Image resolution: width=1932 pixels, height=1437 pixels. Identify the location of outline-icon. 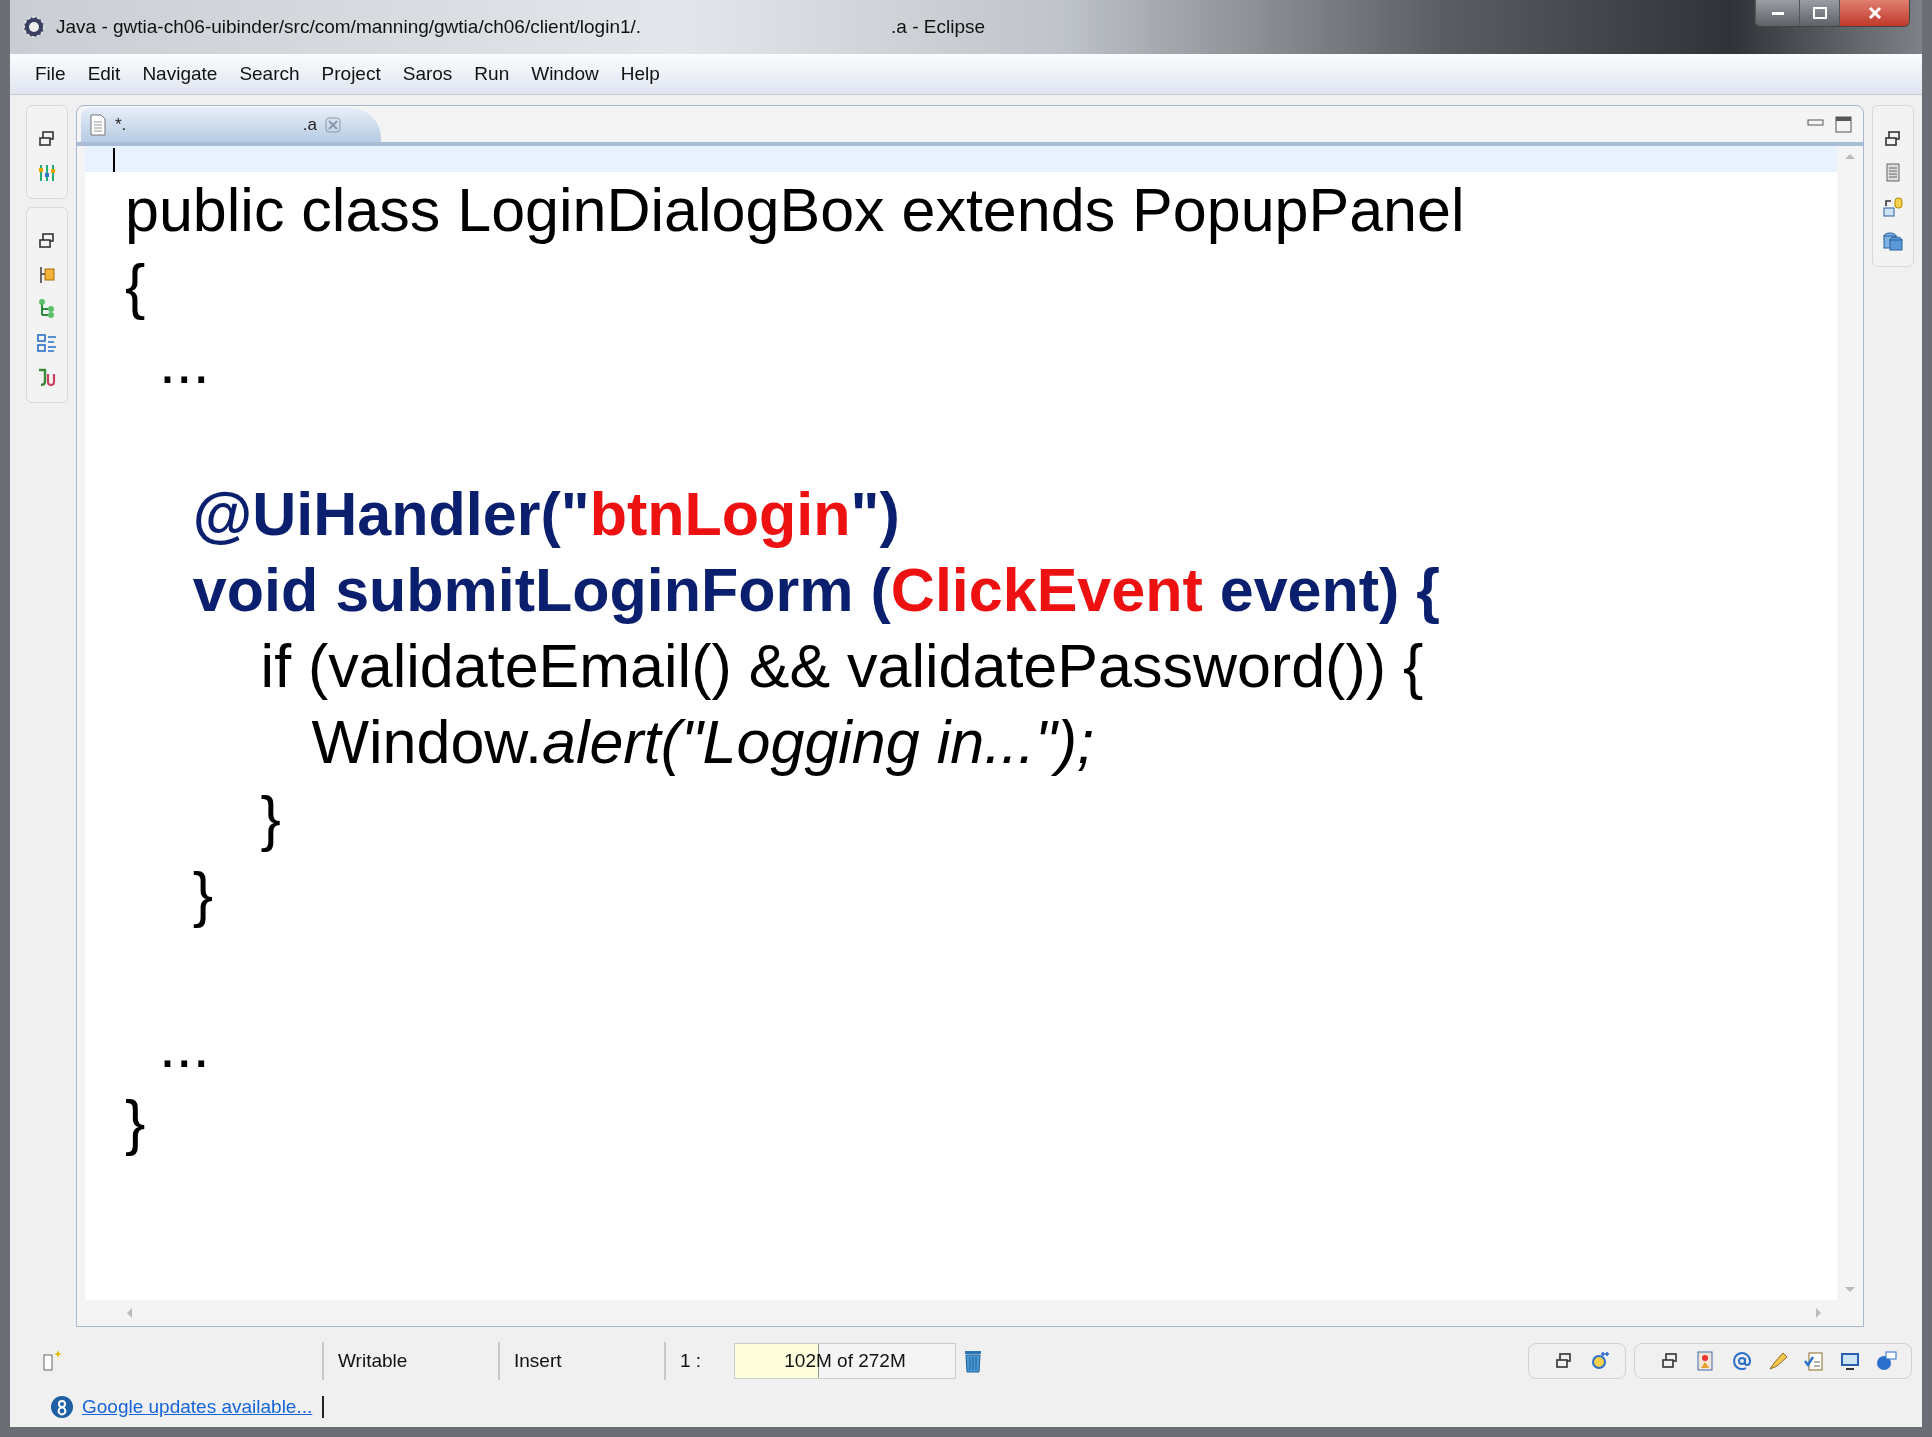
(47, 343).